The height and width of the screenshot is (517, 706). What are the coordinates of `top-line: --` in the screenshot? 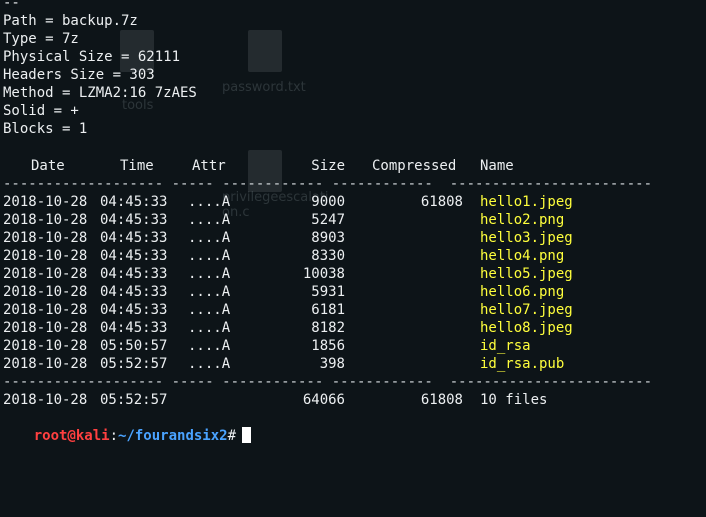 It's located at (11, 5).